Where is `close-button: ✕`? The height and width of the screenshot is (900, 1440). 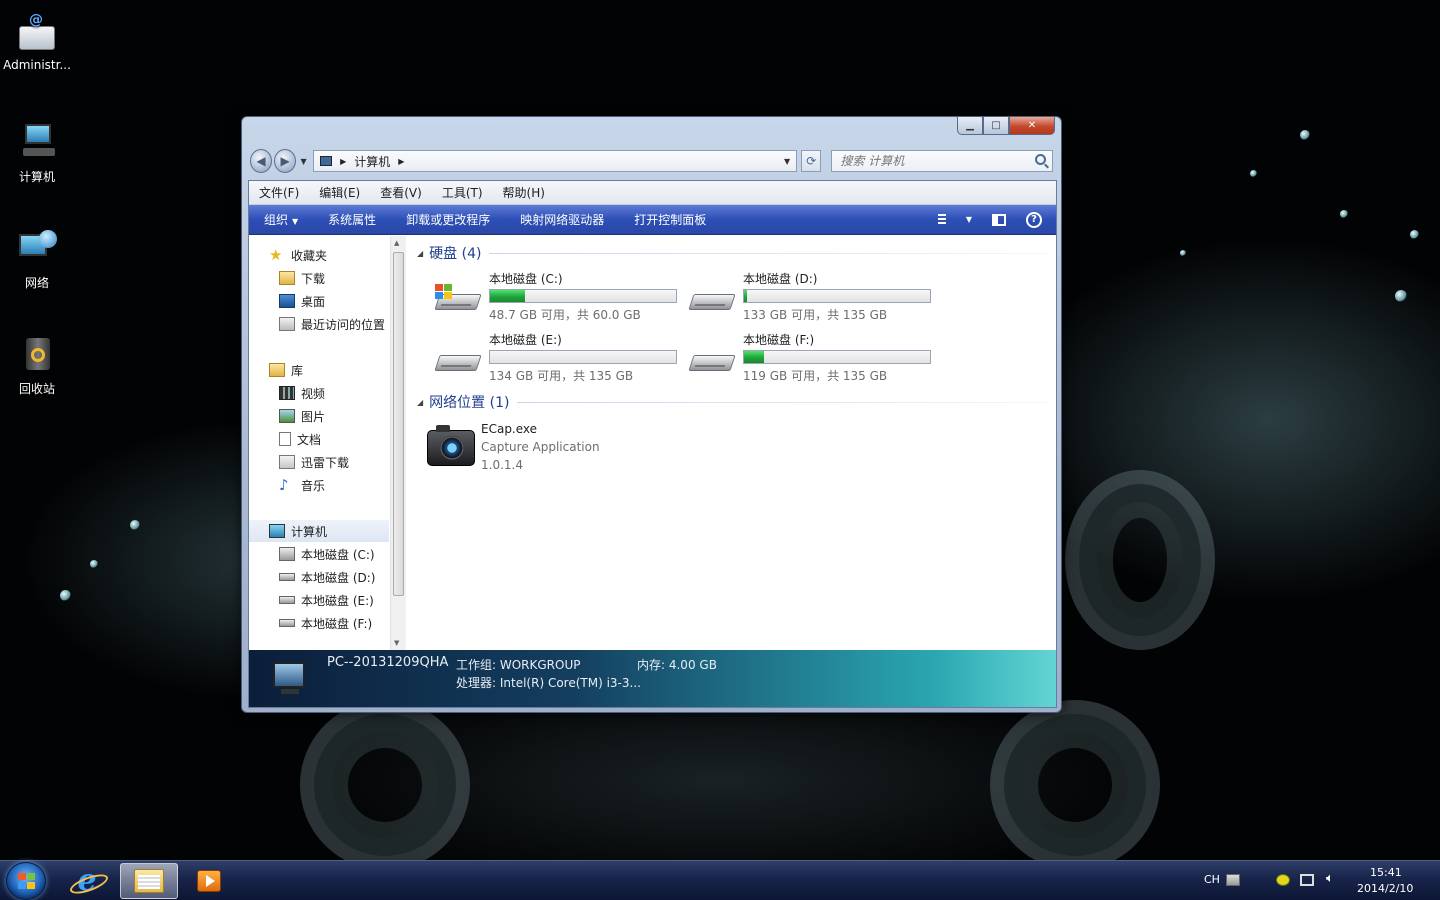 close-button: ✕ is located at coordinates (1032, 126).